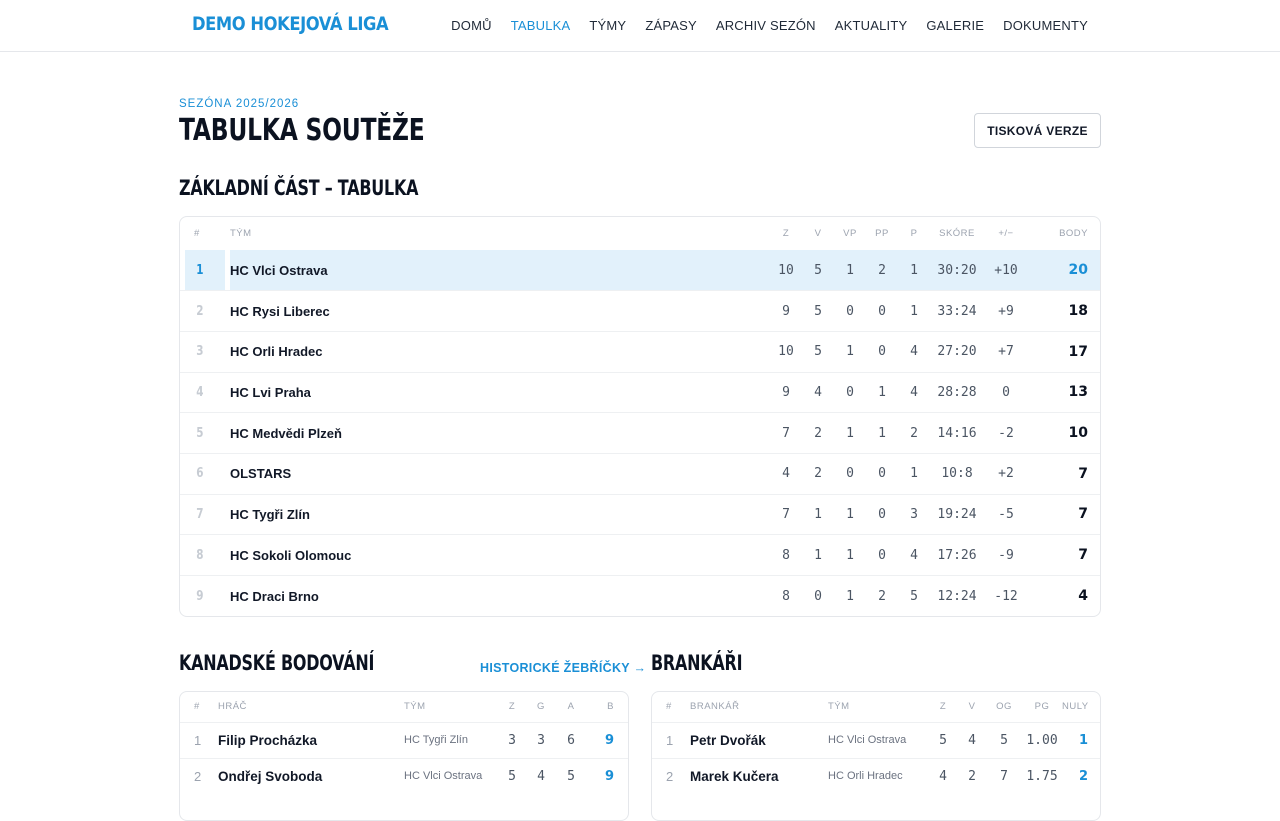 The width and height of the screenshot is (1280, 821). Describe the element at coordinates (500, 595) in the screenshot. I see `row-team: HC Draci Brno` at that location.